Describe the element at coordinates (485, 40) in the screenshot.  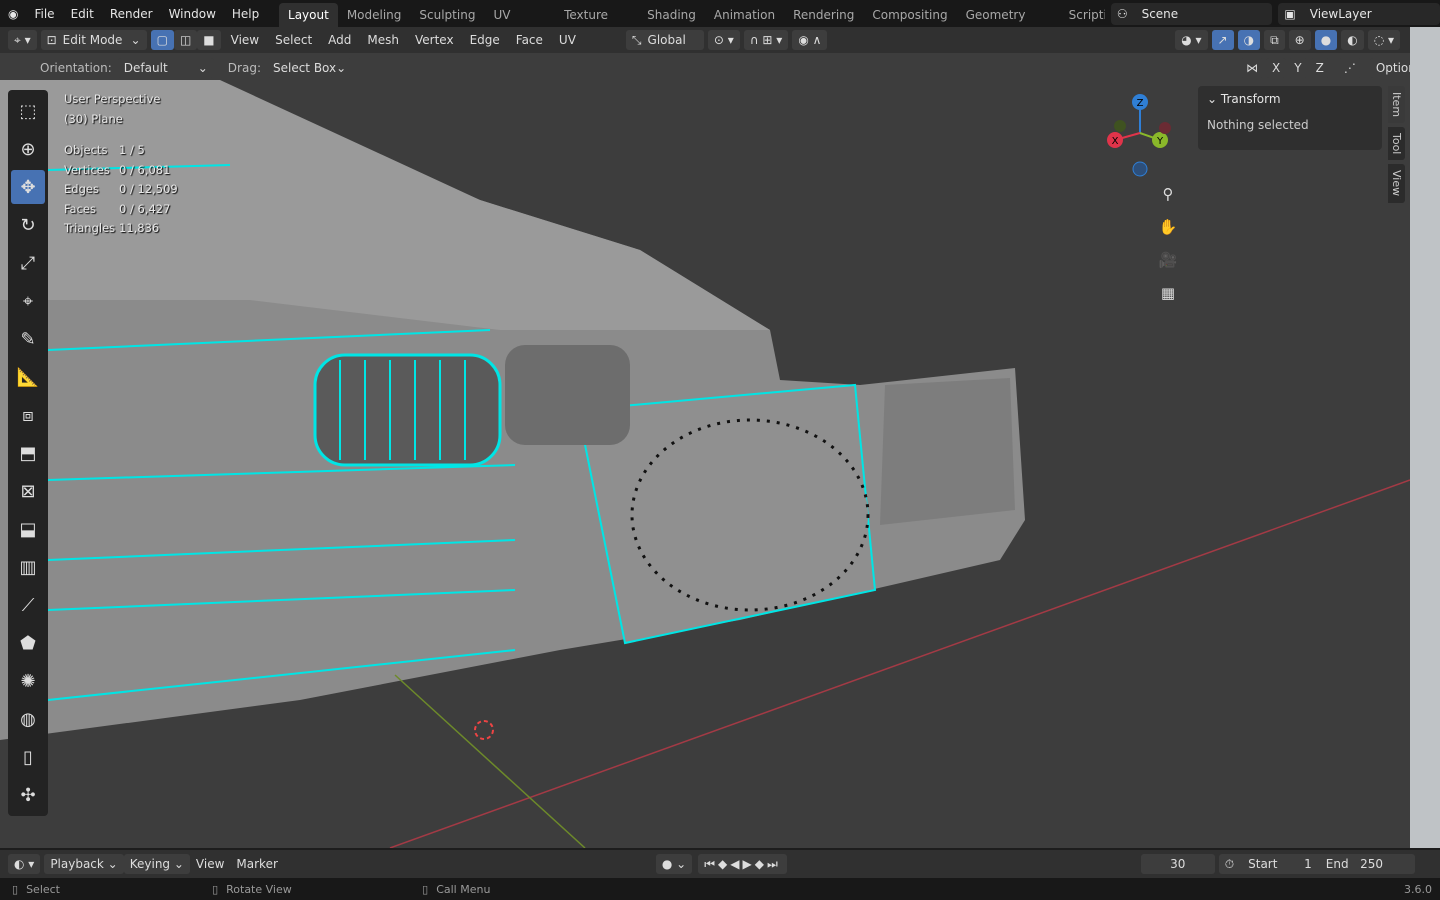
I see `menu-edge: Edge` at that location.